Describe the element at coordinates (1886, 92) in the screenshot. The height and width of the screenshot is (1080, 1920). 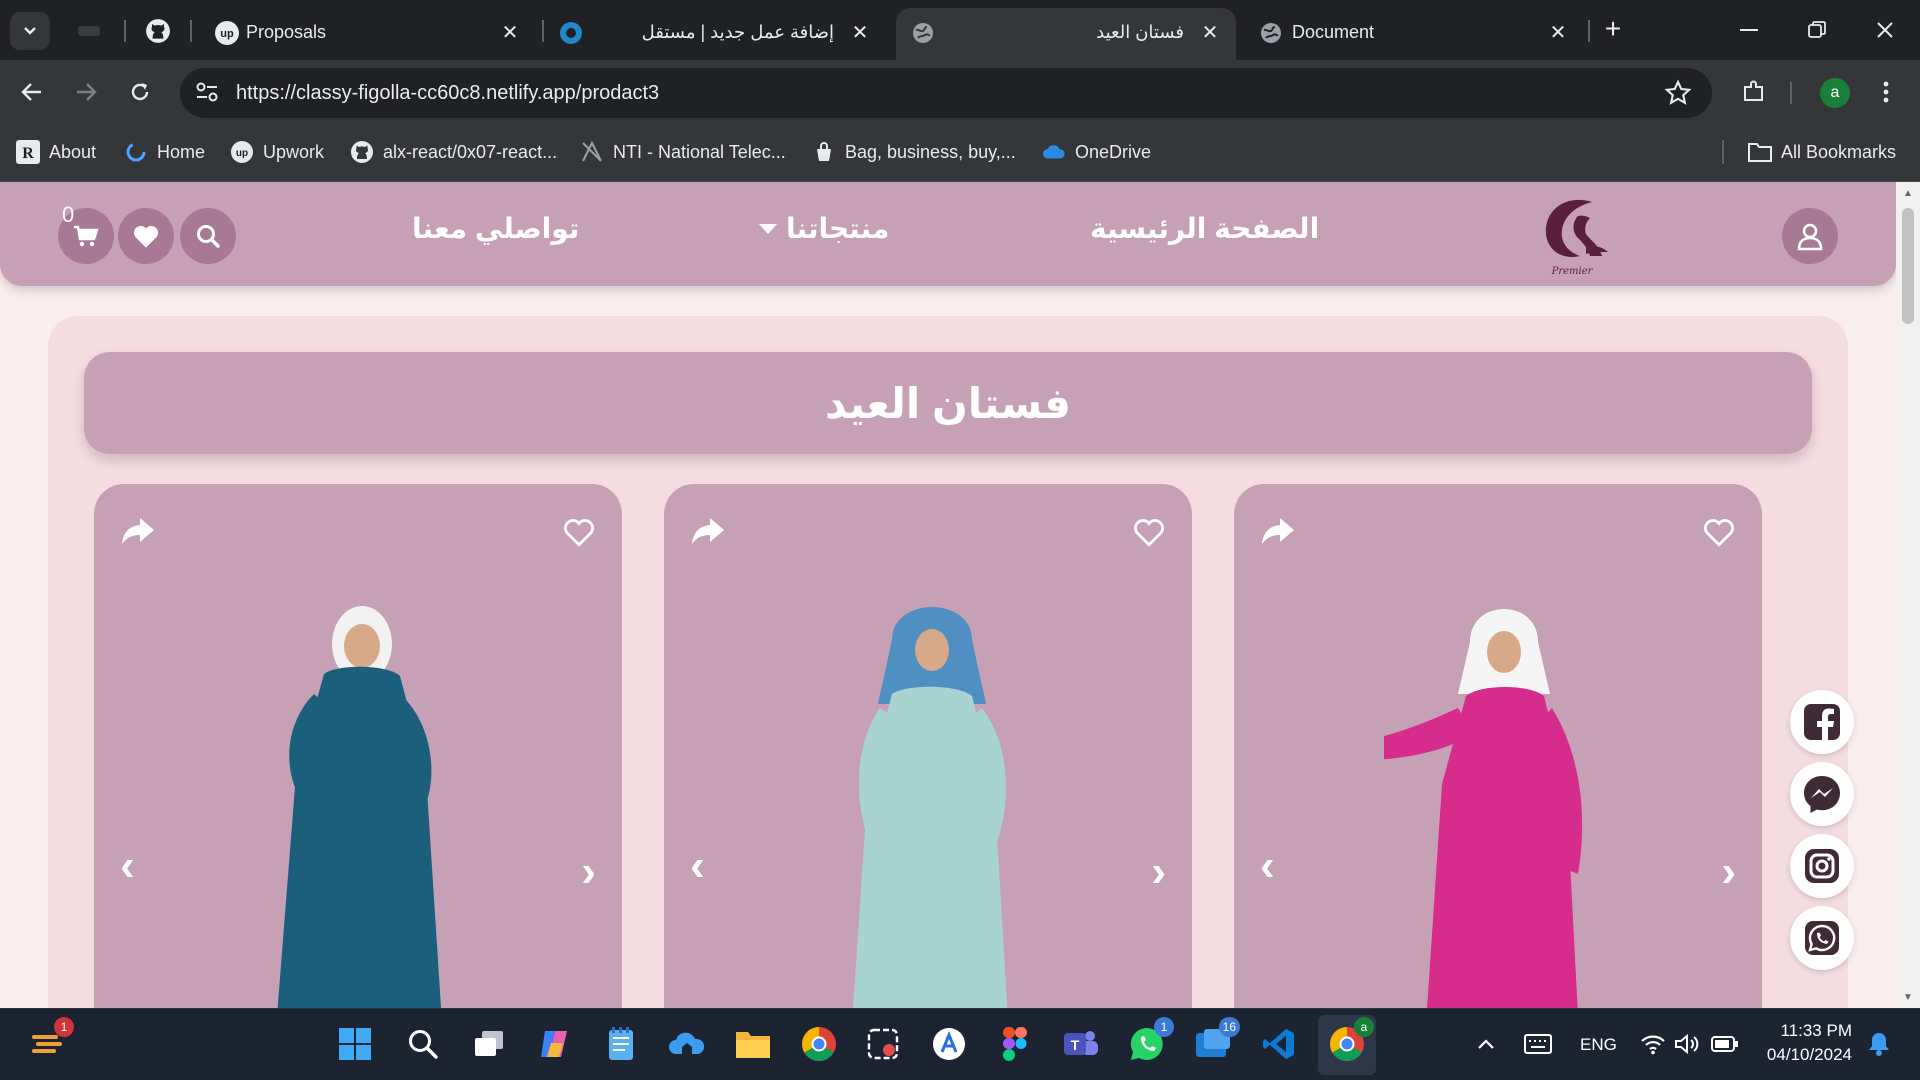
I see `menu-button` at that location.